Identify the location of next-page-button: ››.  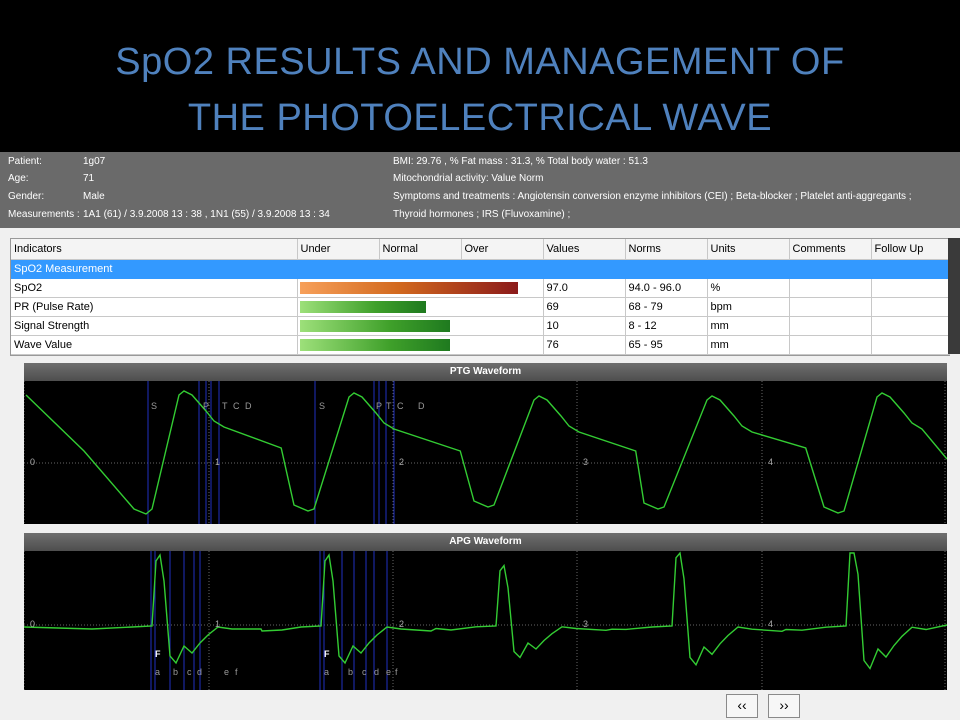
(784, 706).